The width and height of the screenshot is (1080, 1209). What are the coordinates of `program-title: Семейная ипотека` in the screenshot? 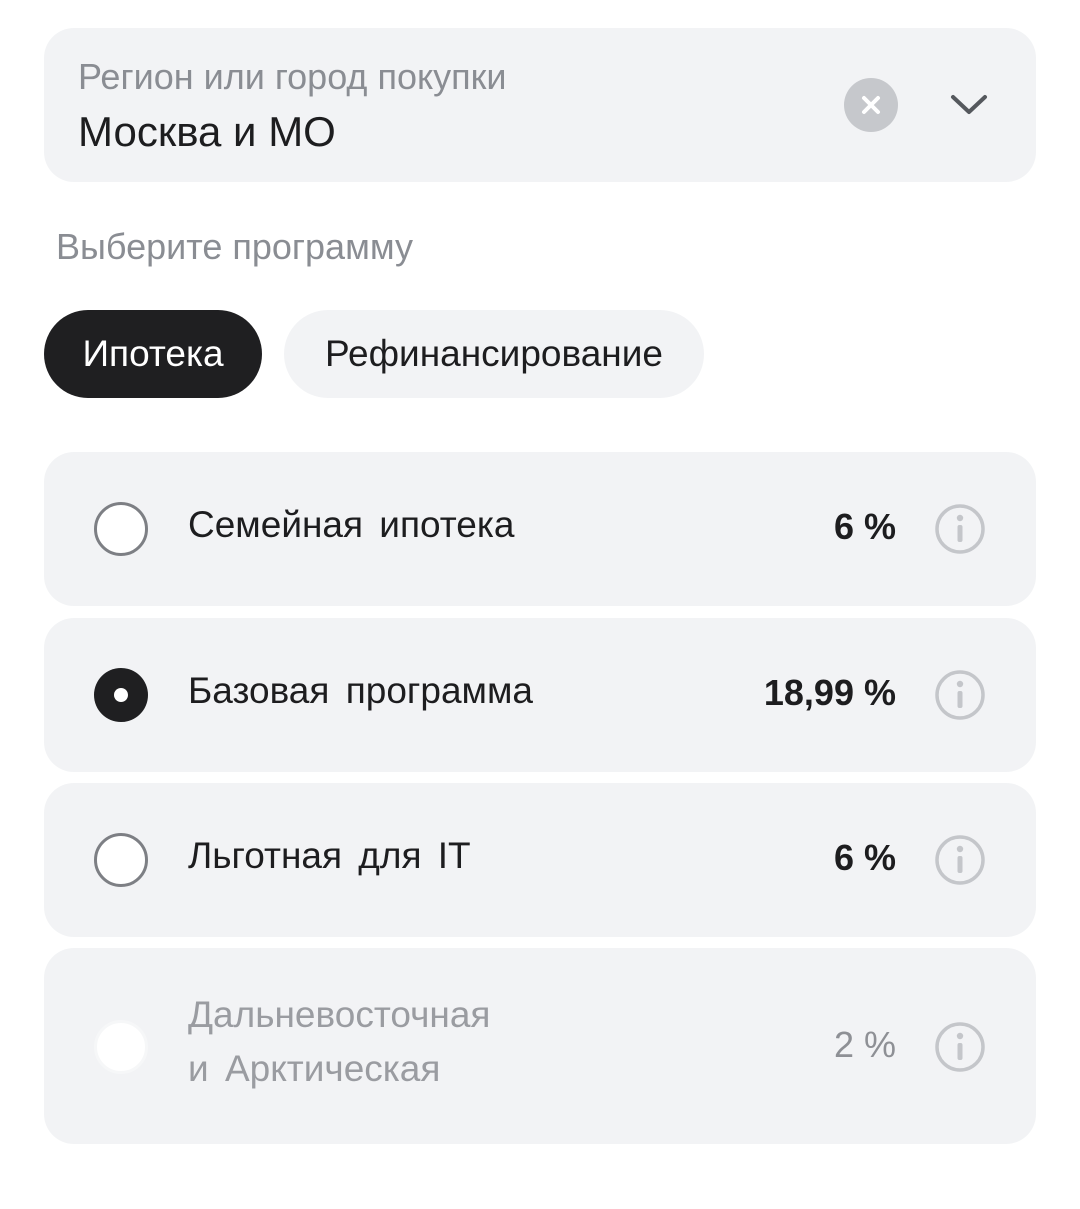 It's located at (351, 524).